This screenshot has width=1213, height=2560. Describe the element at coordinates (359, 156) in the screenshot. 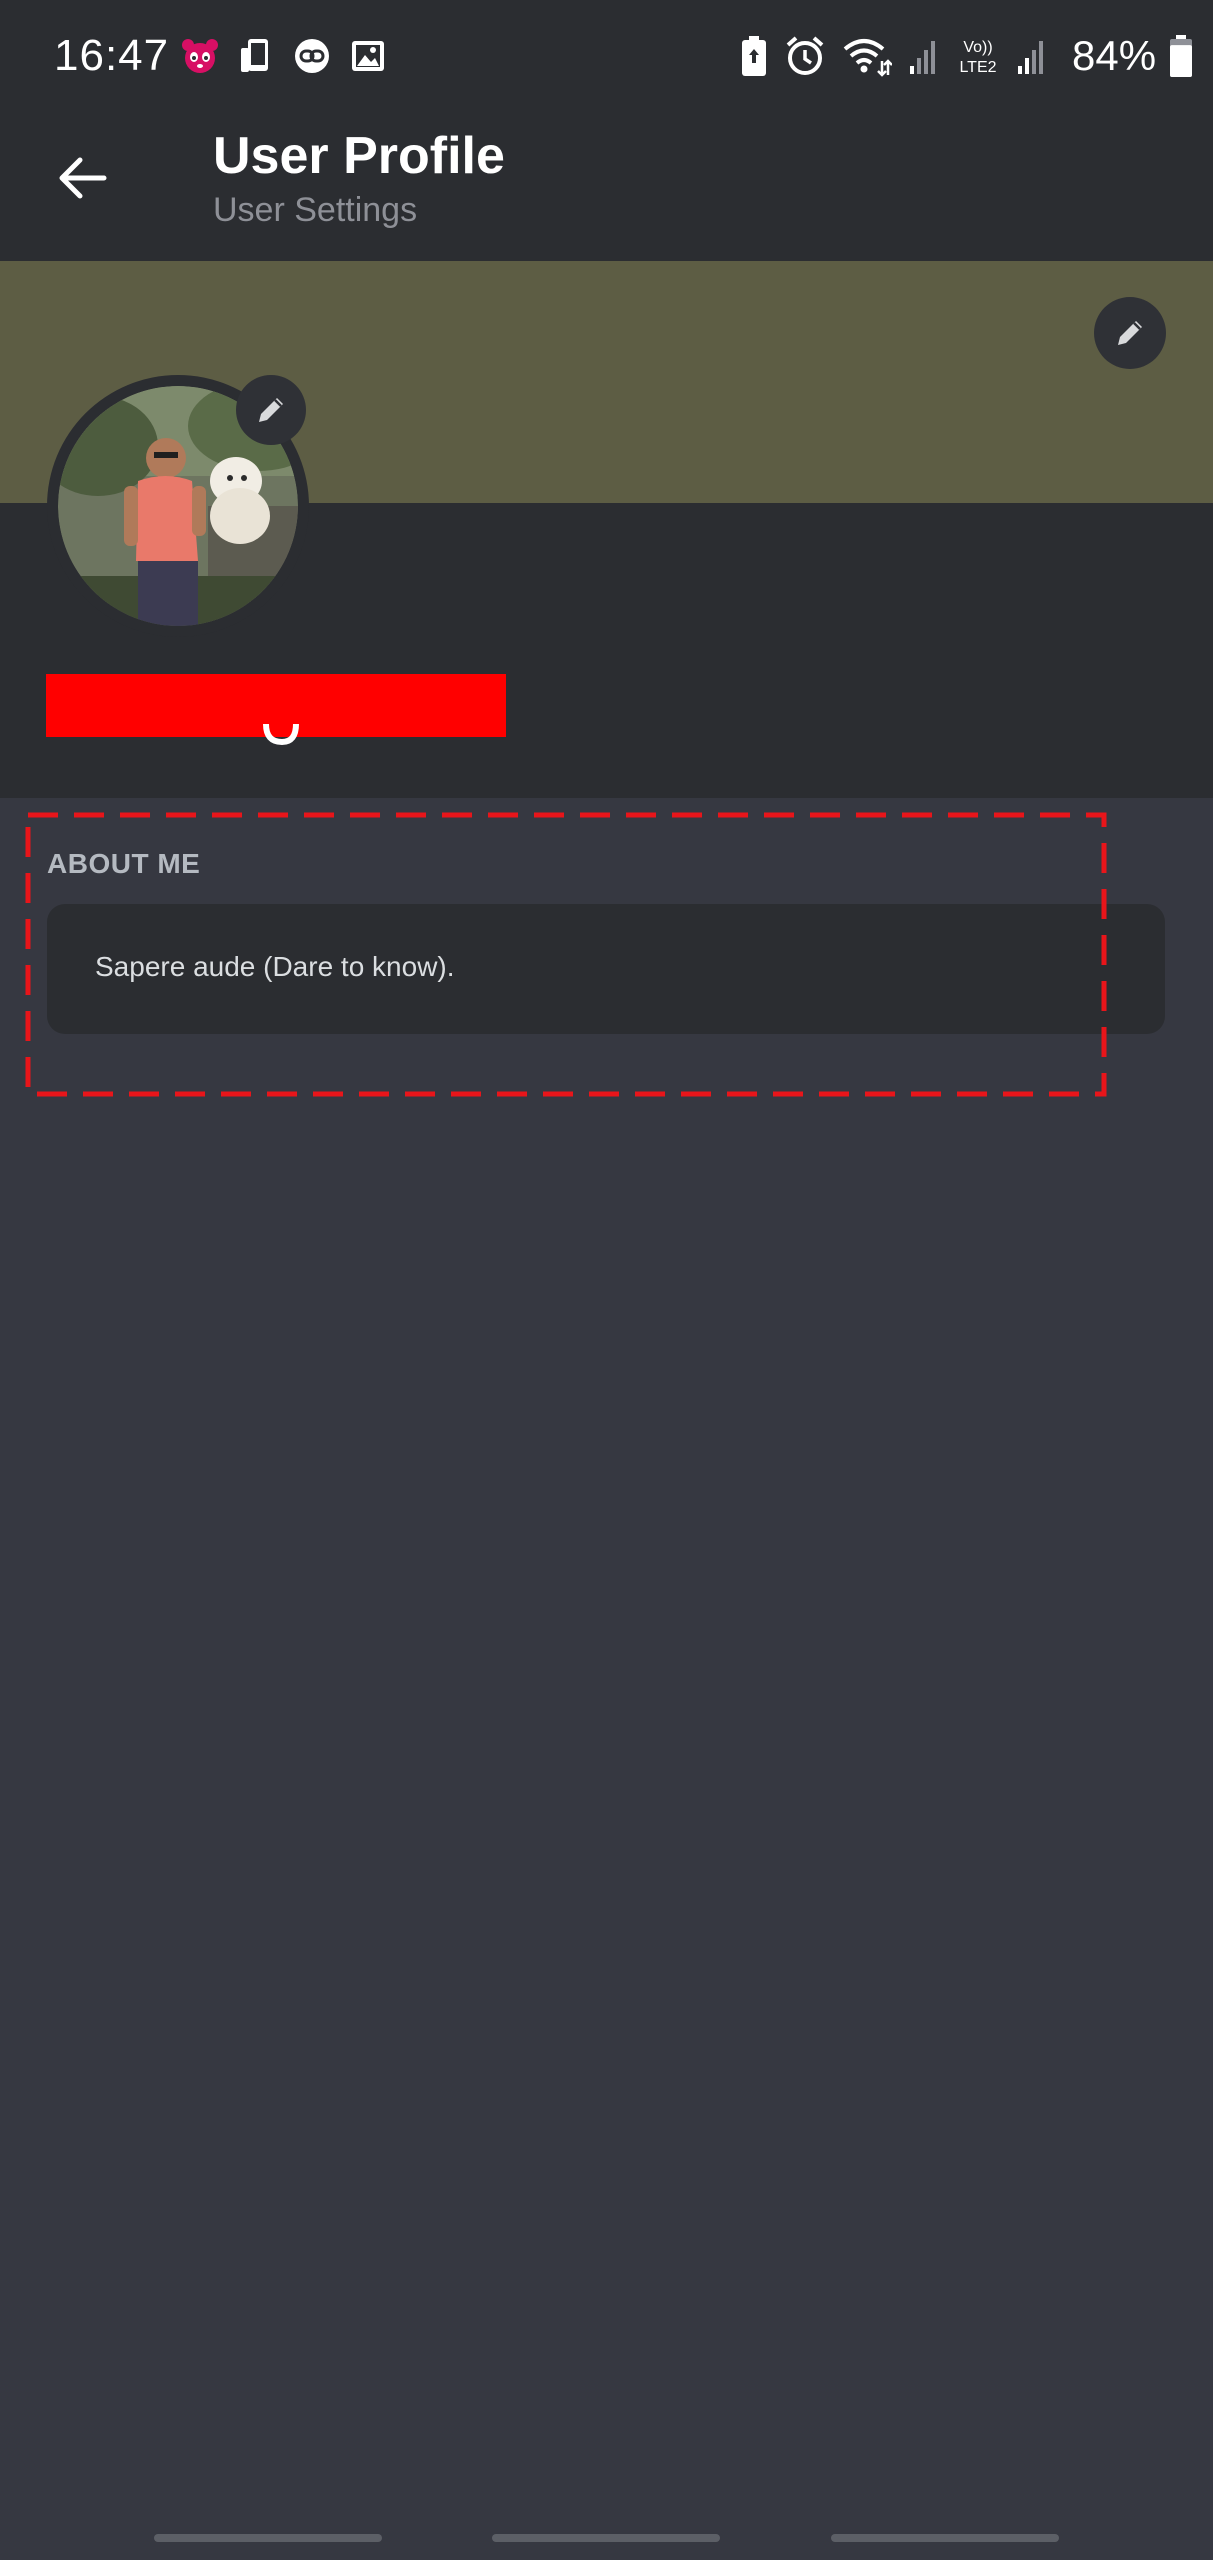

I see `page-title: User Profile` at that location.